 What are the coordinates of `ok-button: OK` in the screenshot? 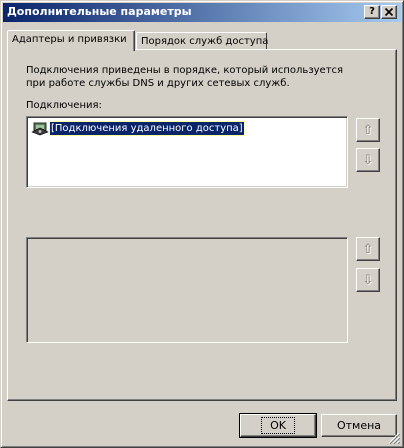 It's located at (278, 425).